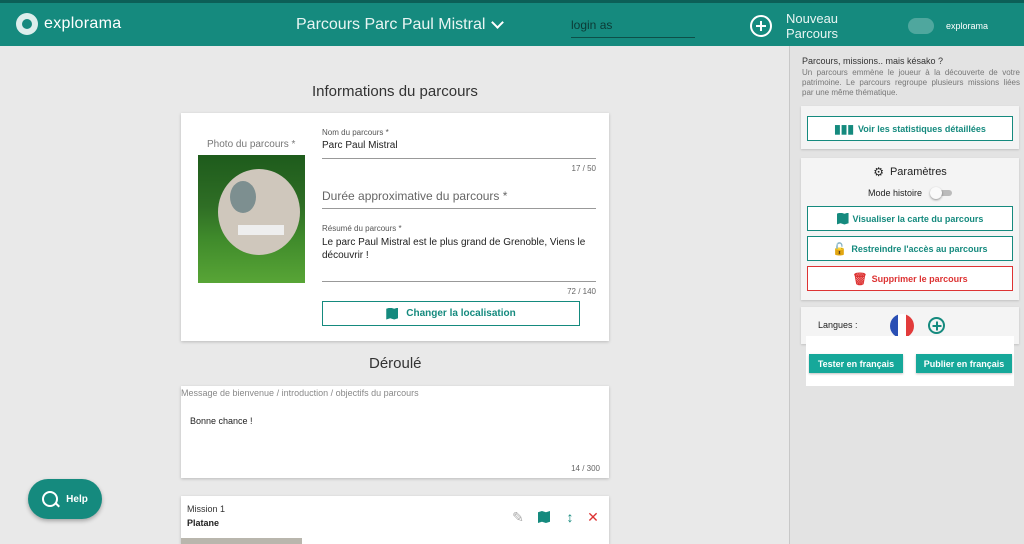 This screenshot has height=544, width=1024. I want to click on stats-button-label: Voir les statistiques détaillées, so click(921, 128).